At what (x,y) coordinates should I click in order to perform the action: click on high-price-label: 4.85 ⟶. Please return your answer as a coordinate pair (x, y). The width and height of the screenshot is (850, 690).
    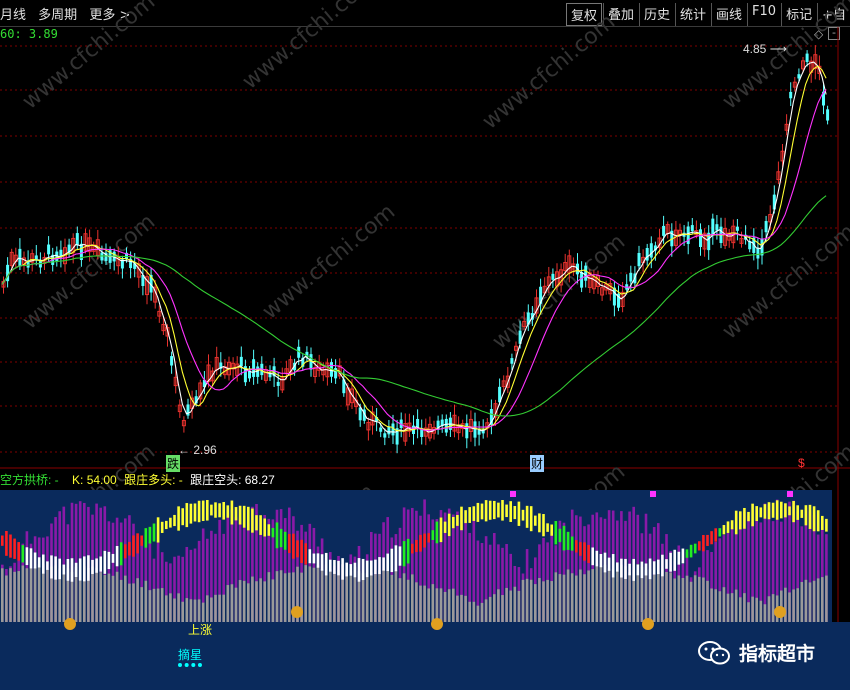
    Looking at the image, I should click on (765, 49).